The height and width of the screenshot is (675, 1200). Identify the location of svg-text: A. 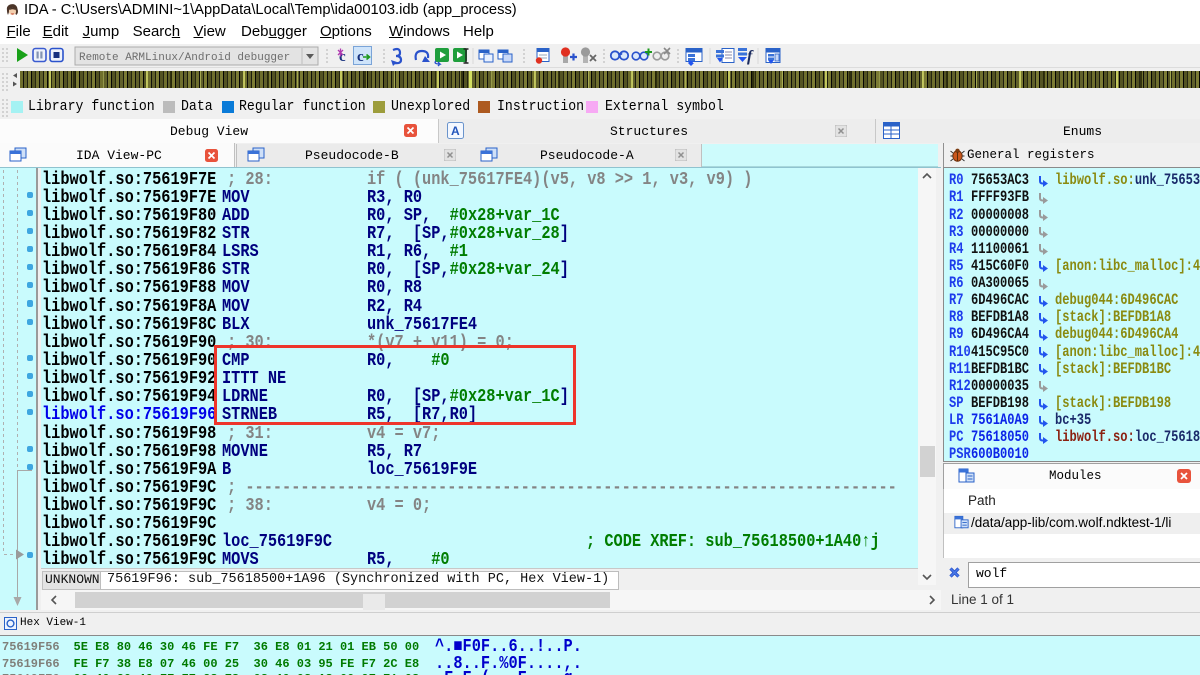
(455, 131).